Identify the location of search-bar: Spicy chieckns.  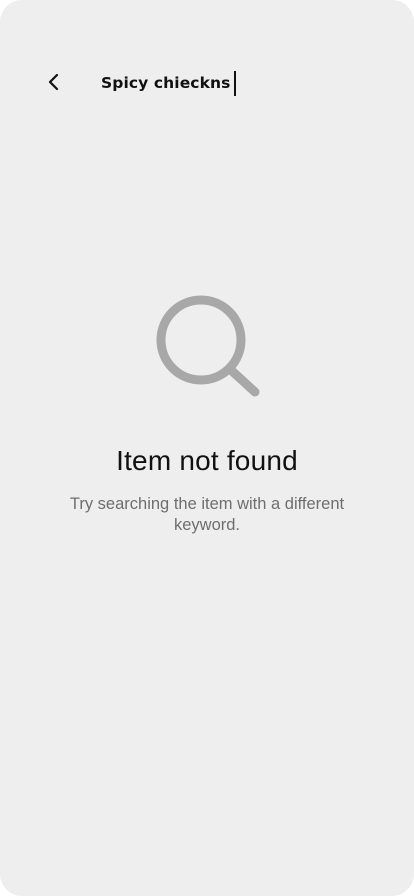
(207, 84).